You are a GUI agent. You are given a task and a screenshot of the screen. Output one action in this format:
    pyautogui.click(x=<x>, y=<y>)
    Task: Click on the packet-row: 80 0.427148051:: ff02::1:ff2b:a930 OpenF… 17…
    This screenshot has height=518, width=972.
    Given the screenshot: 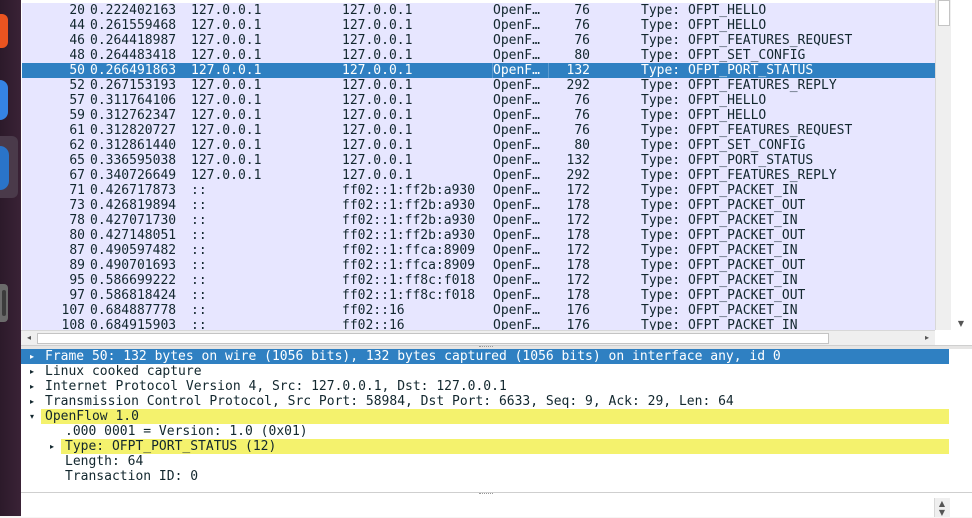 What is the action you would take?
    pyautogui.click(x=478, y=235)
    